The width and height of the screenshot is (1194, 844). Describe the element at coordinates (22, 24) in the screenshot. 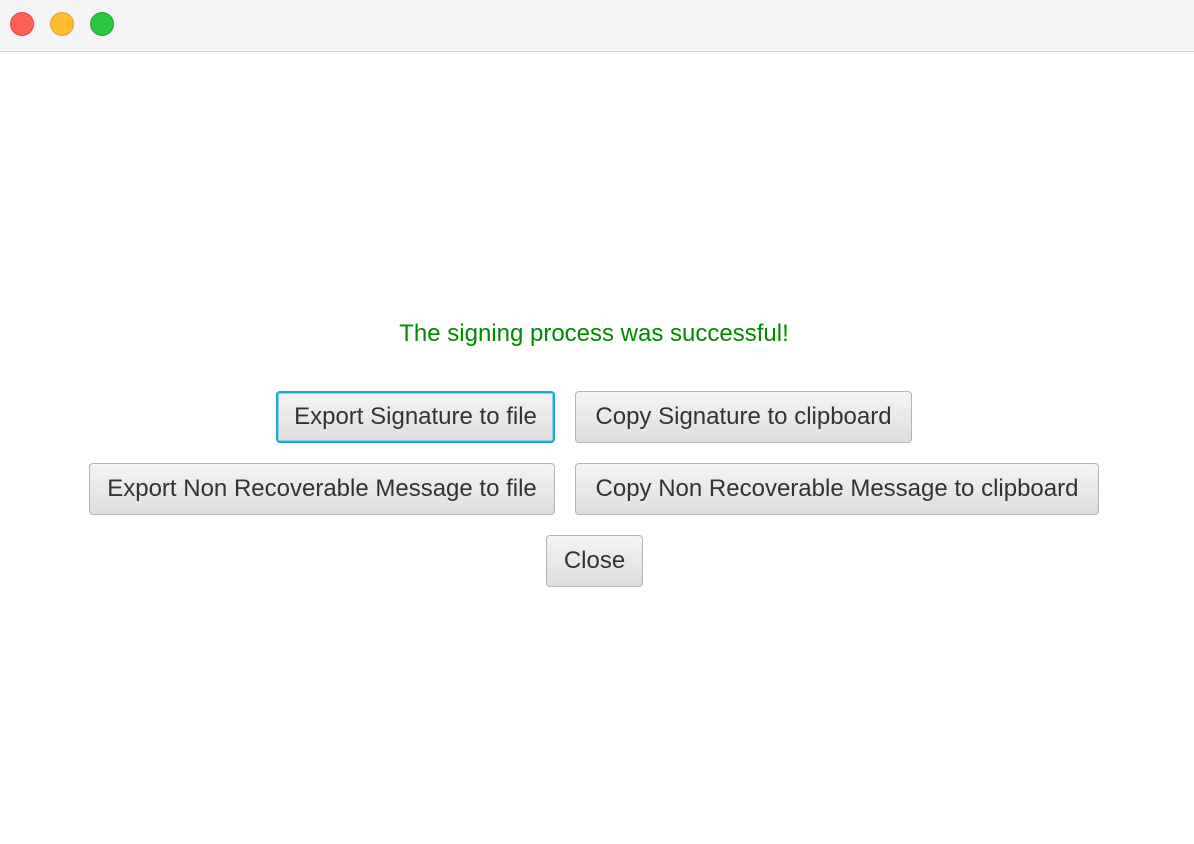

I see `window-close-icon` at that location.